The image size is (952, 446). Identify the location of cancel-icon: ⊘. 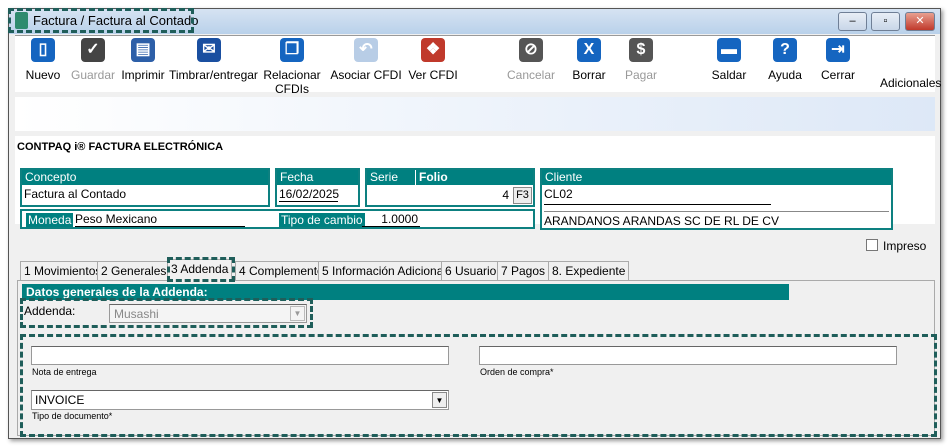
(531, 50).